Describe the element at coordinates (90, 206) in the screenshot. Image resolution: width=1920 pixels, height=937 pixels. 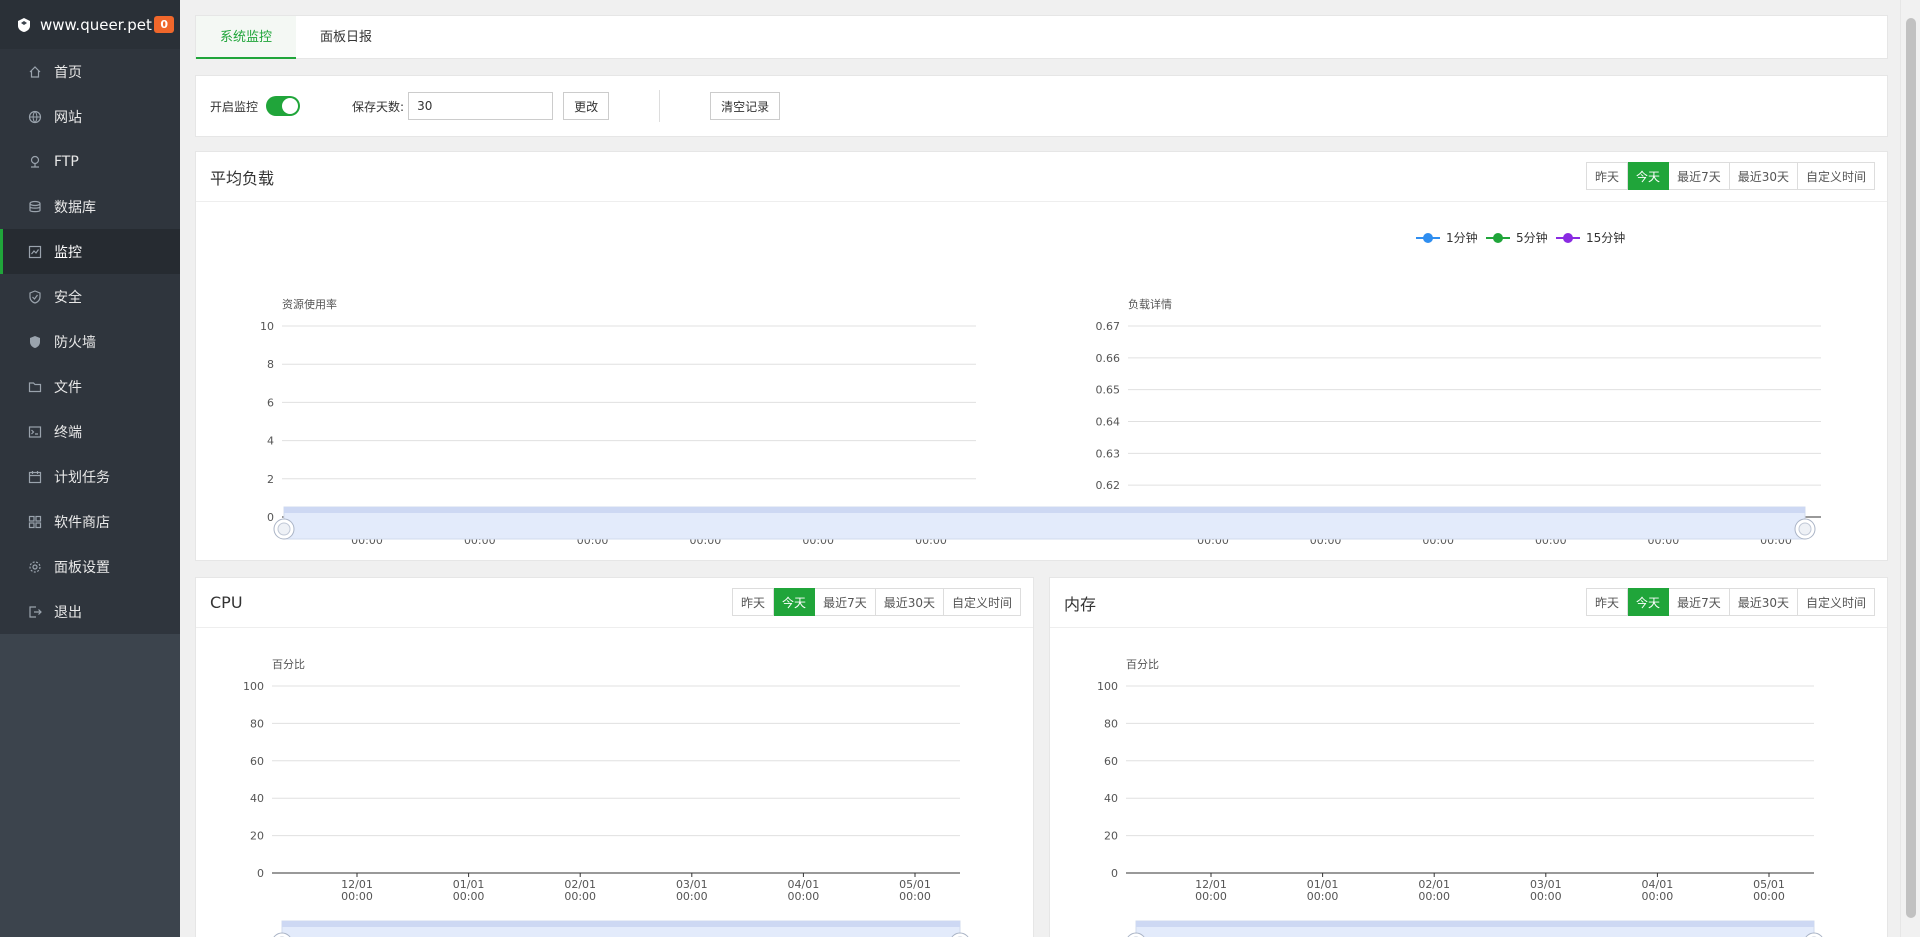
I see `sidebar-item-database: 数据库` at that location.